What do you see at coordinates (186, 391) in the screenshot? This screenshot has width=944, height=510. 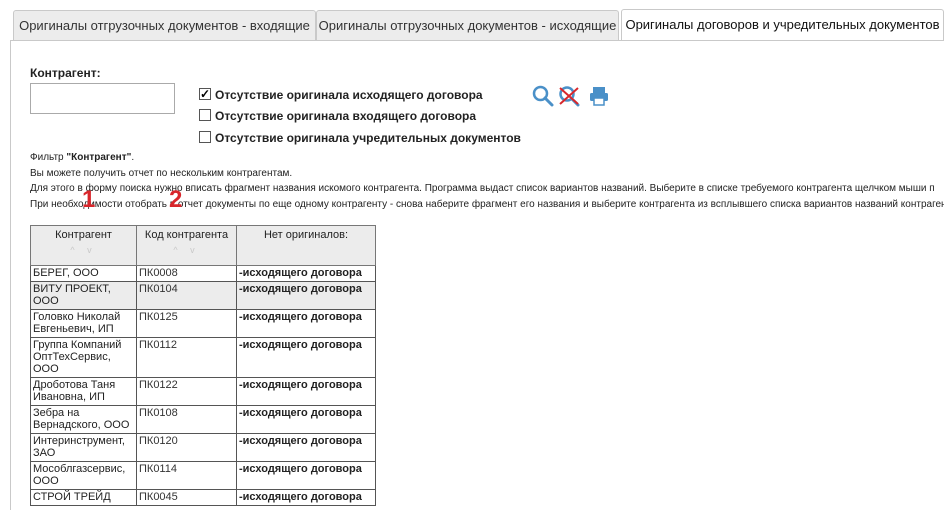 I see `cell-code: ПК0122` at bounding box center [186, 391].